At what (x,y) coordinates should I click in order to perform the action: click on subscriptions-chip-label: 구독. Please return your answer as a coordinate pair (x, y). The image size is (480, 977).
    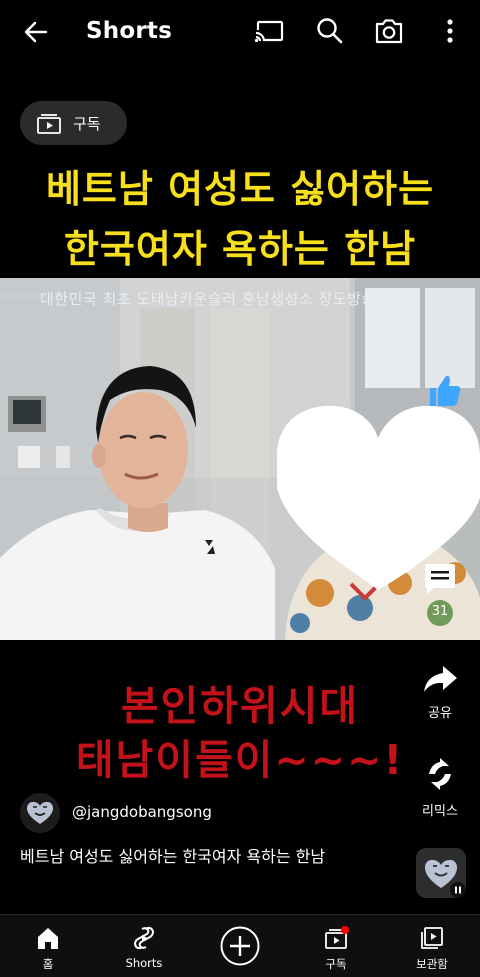
    Looking at the image, I should click on (87, 124).